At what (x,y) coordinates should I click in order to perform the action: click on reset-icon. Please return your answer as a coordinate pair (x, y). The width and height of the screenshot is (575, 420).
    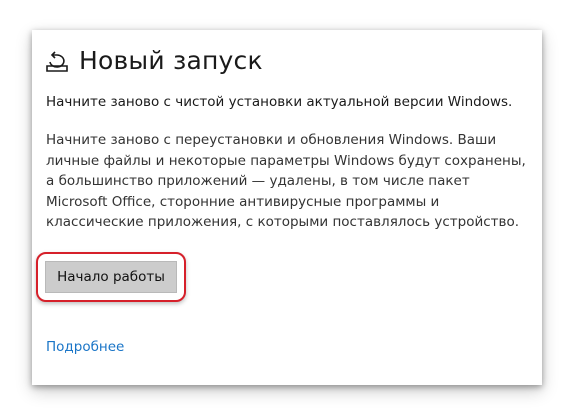
    Looking at the image, I should click on (57, 61).